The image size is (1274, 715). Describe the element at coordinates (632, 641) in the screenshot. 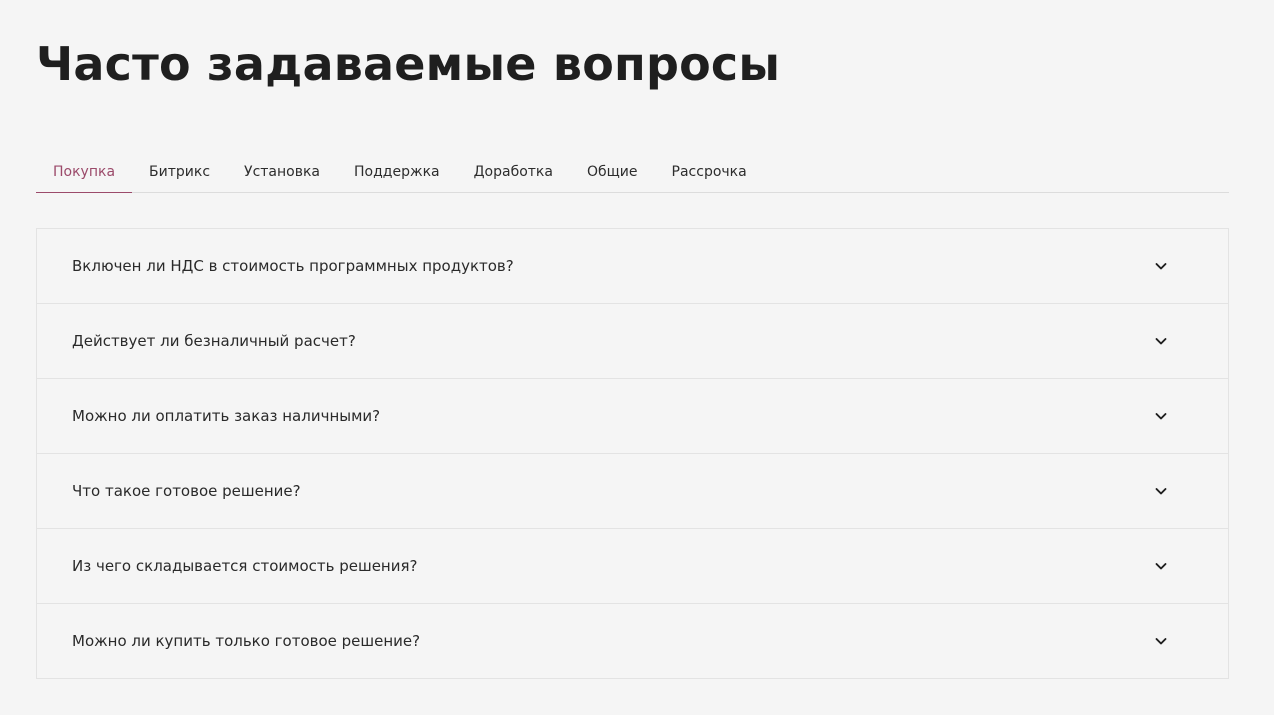

I see `faq-item: Можно ли купить только готовое решение?` at that location.